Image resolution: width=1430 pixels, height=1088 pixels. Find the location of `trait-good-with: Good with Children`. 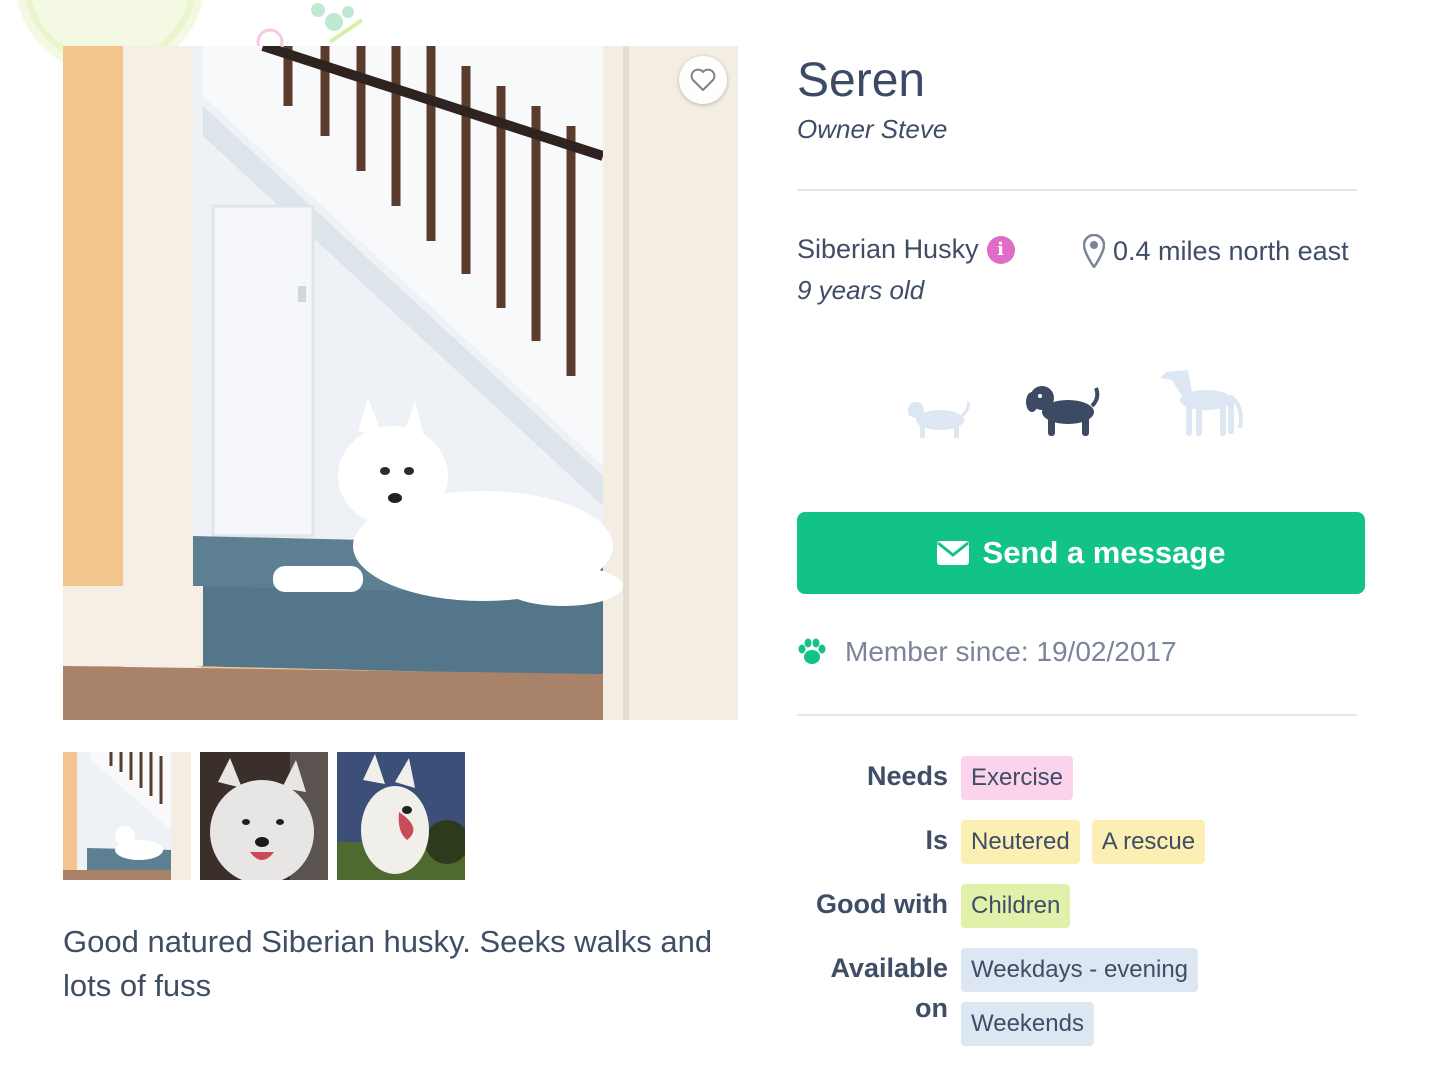

trait-good-with: Good with Children is located at coordinates (1074, 906).